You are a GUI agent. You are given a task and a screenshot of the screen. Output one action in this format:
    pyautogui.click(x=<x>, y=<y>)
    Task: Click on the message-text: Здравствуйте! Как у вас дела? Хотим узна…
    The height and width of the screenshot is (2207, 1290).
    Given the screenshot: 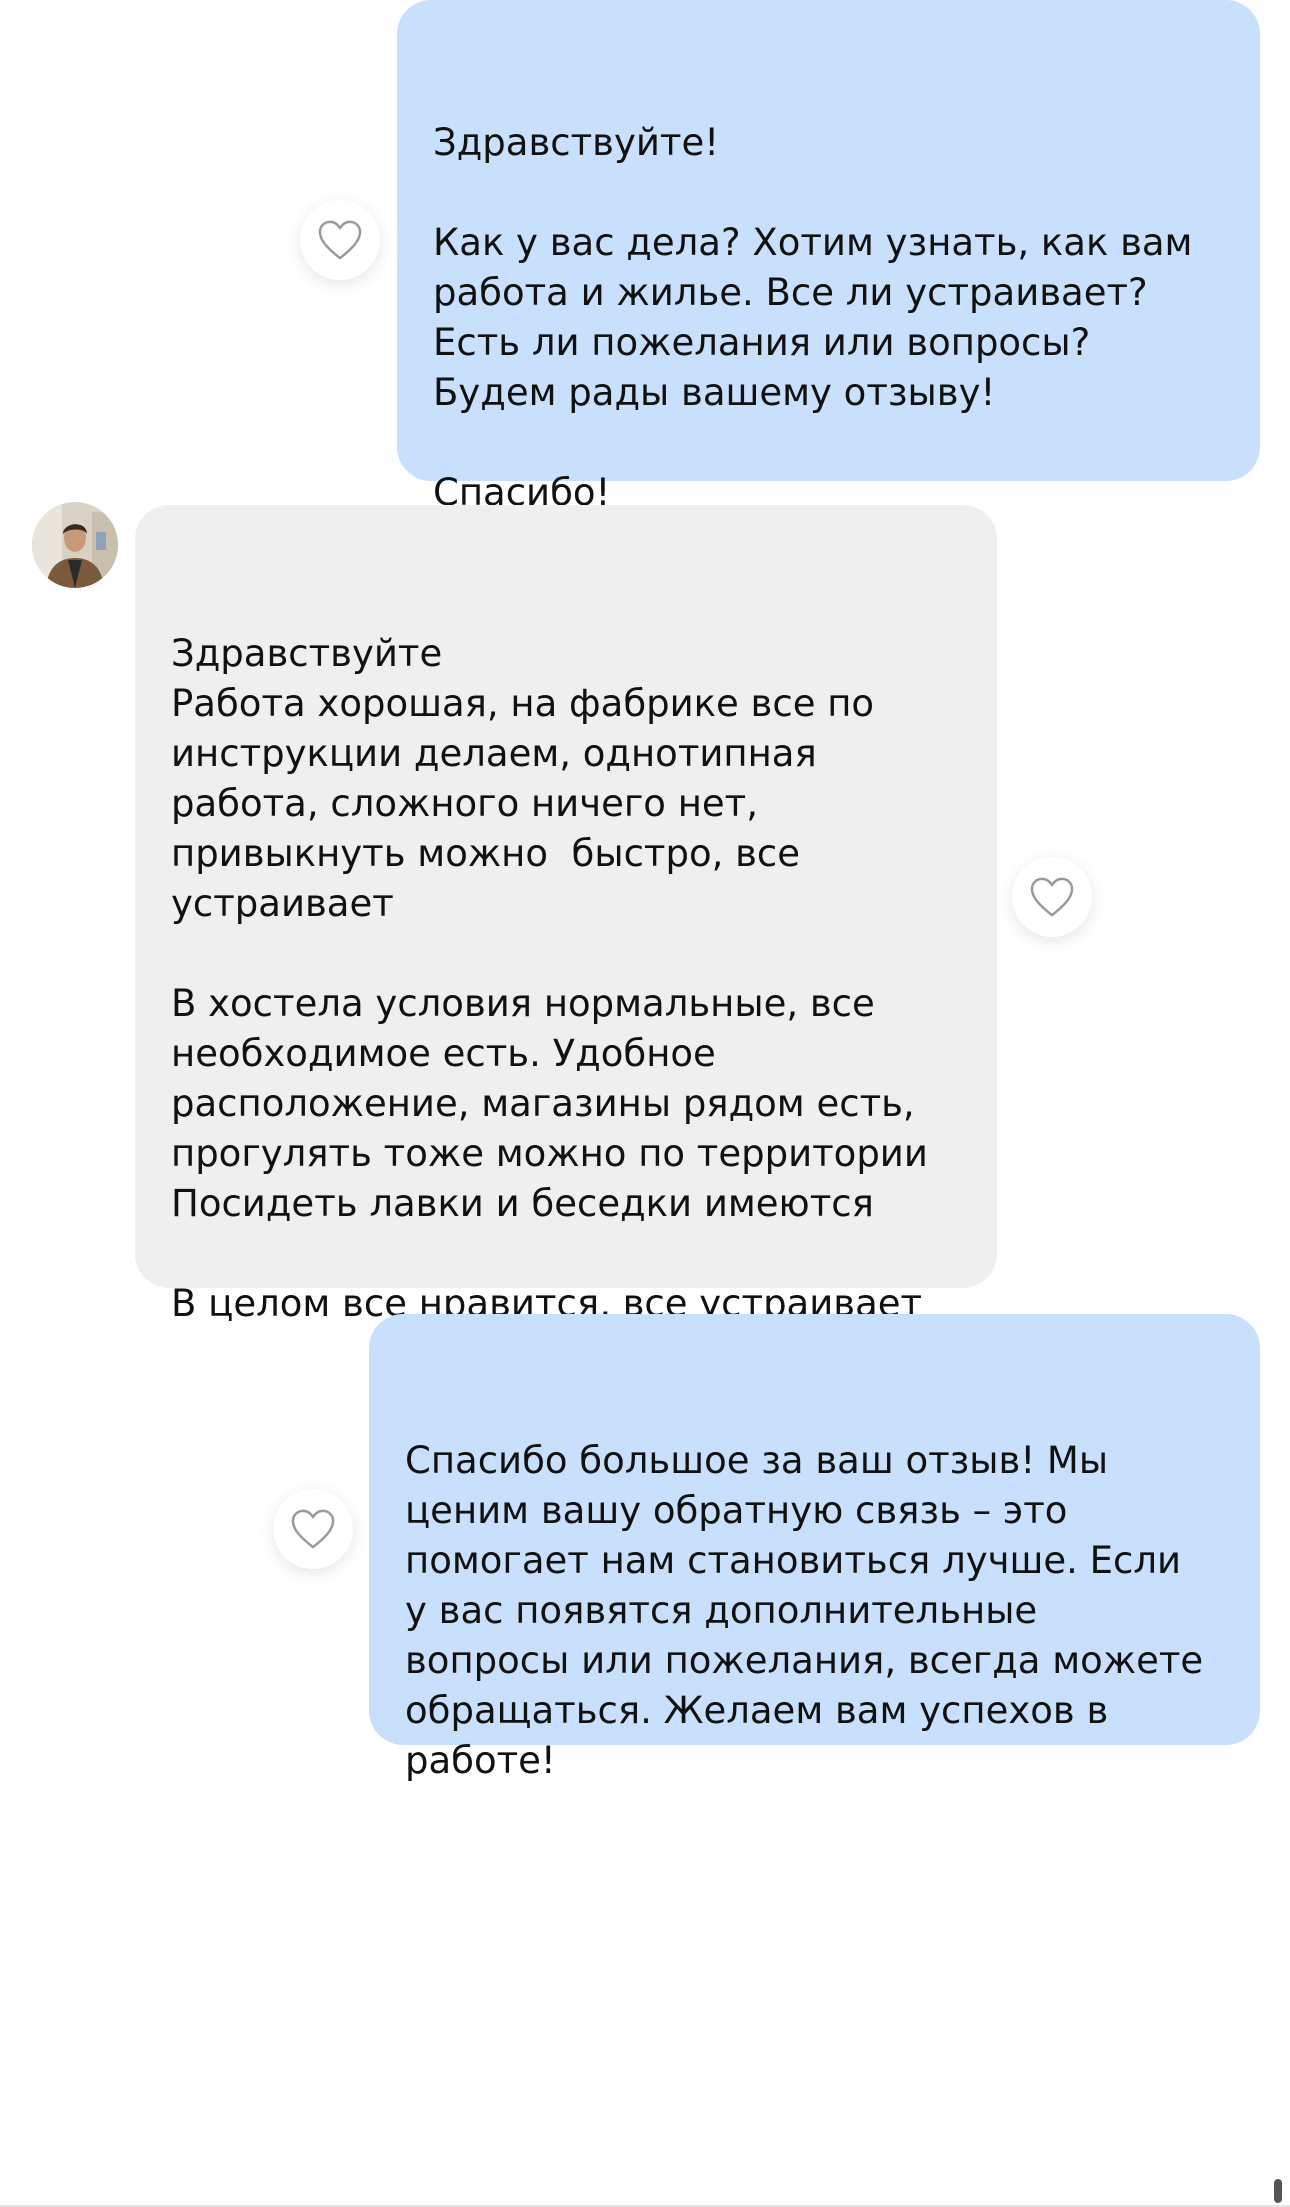 What is the action you would take?
    pyautogui.click(x=813, y=317)
    